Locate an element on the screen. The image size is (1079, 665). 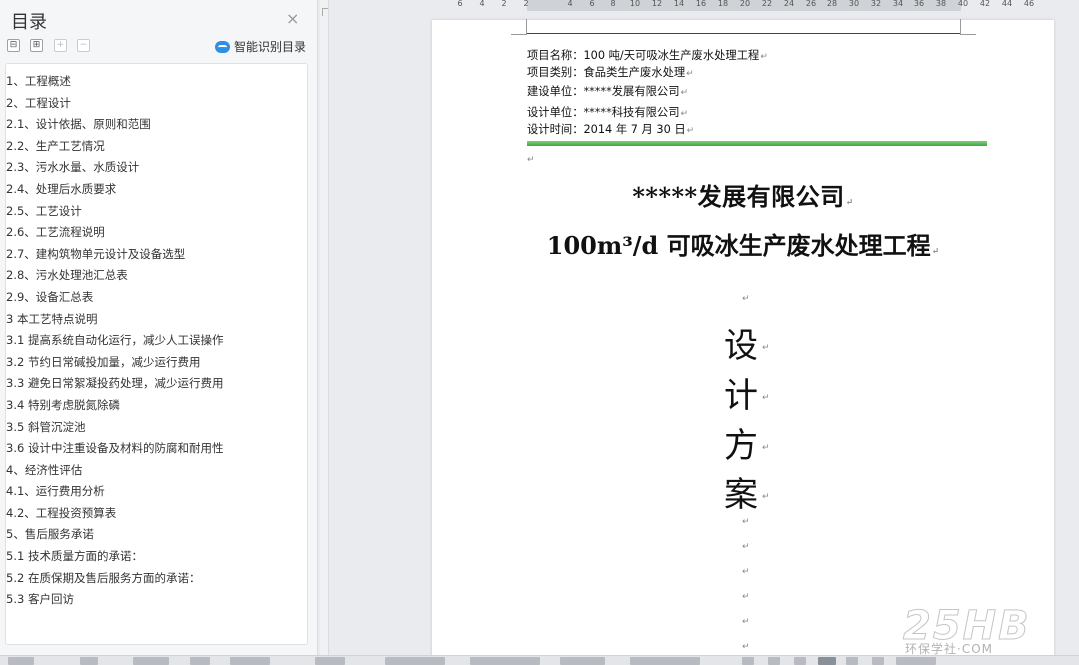
ruler-tick-label: 8 is located at coordinates (613, 4).